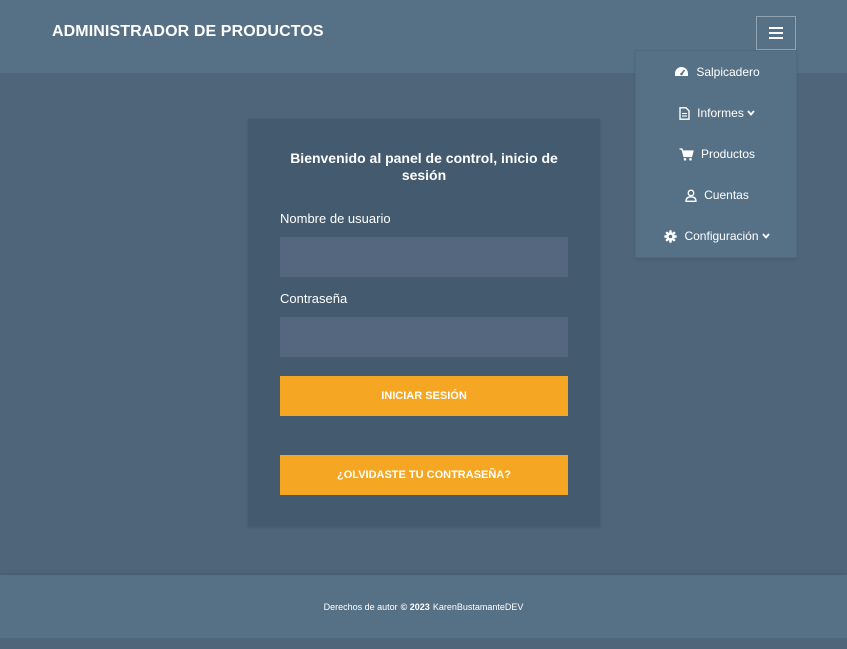 This screenshot has width=847, height=649. I want to click on password-input, so click(424, 337).